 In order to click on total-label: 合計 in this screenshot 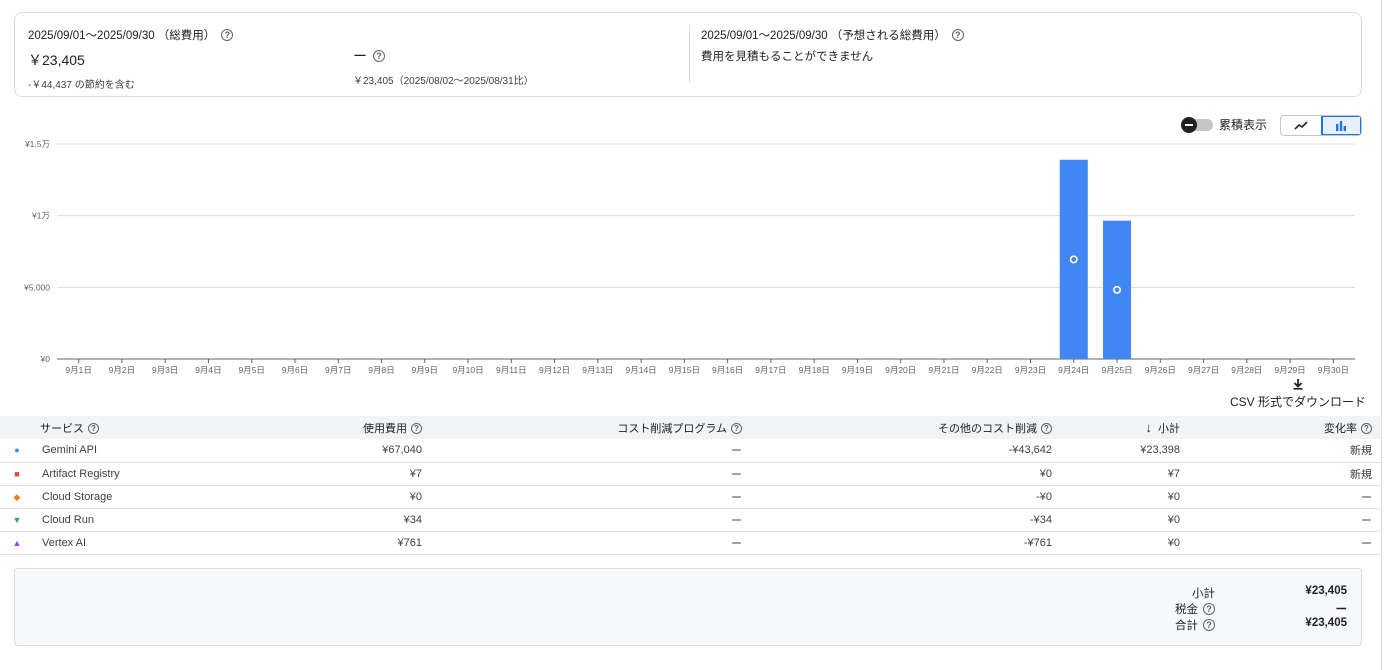, I will do `click(1186, 626)`.